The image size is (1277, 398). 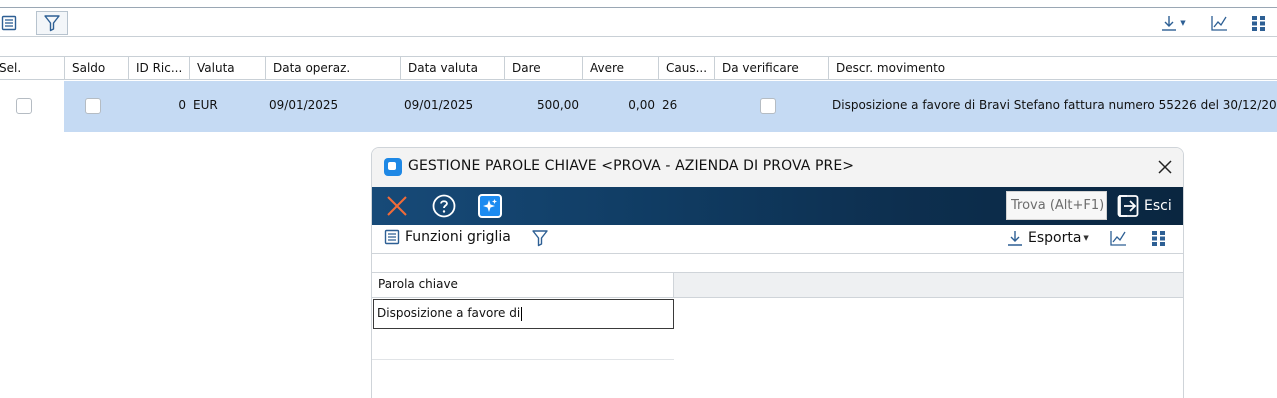 I want to click on close-icon, so click(x=1165, y=167).